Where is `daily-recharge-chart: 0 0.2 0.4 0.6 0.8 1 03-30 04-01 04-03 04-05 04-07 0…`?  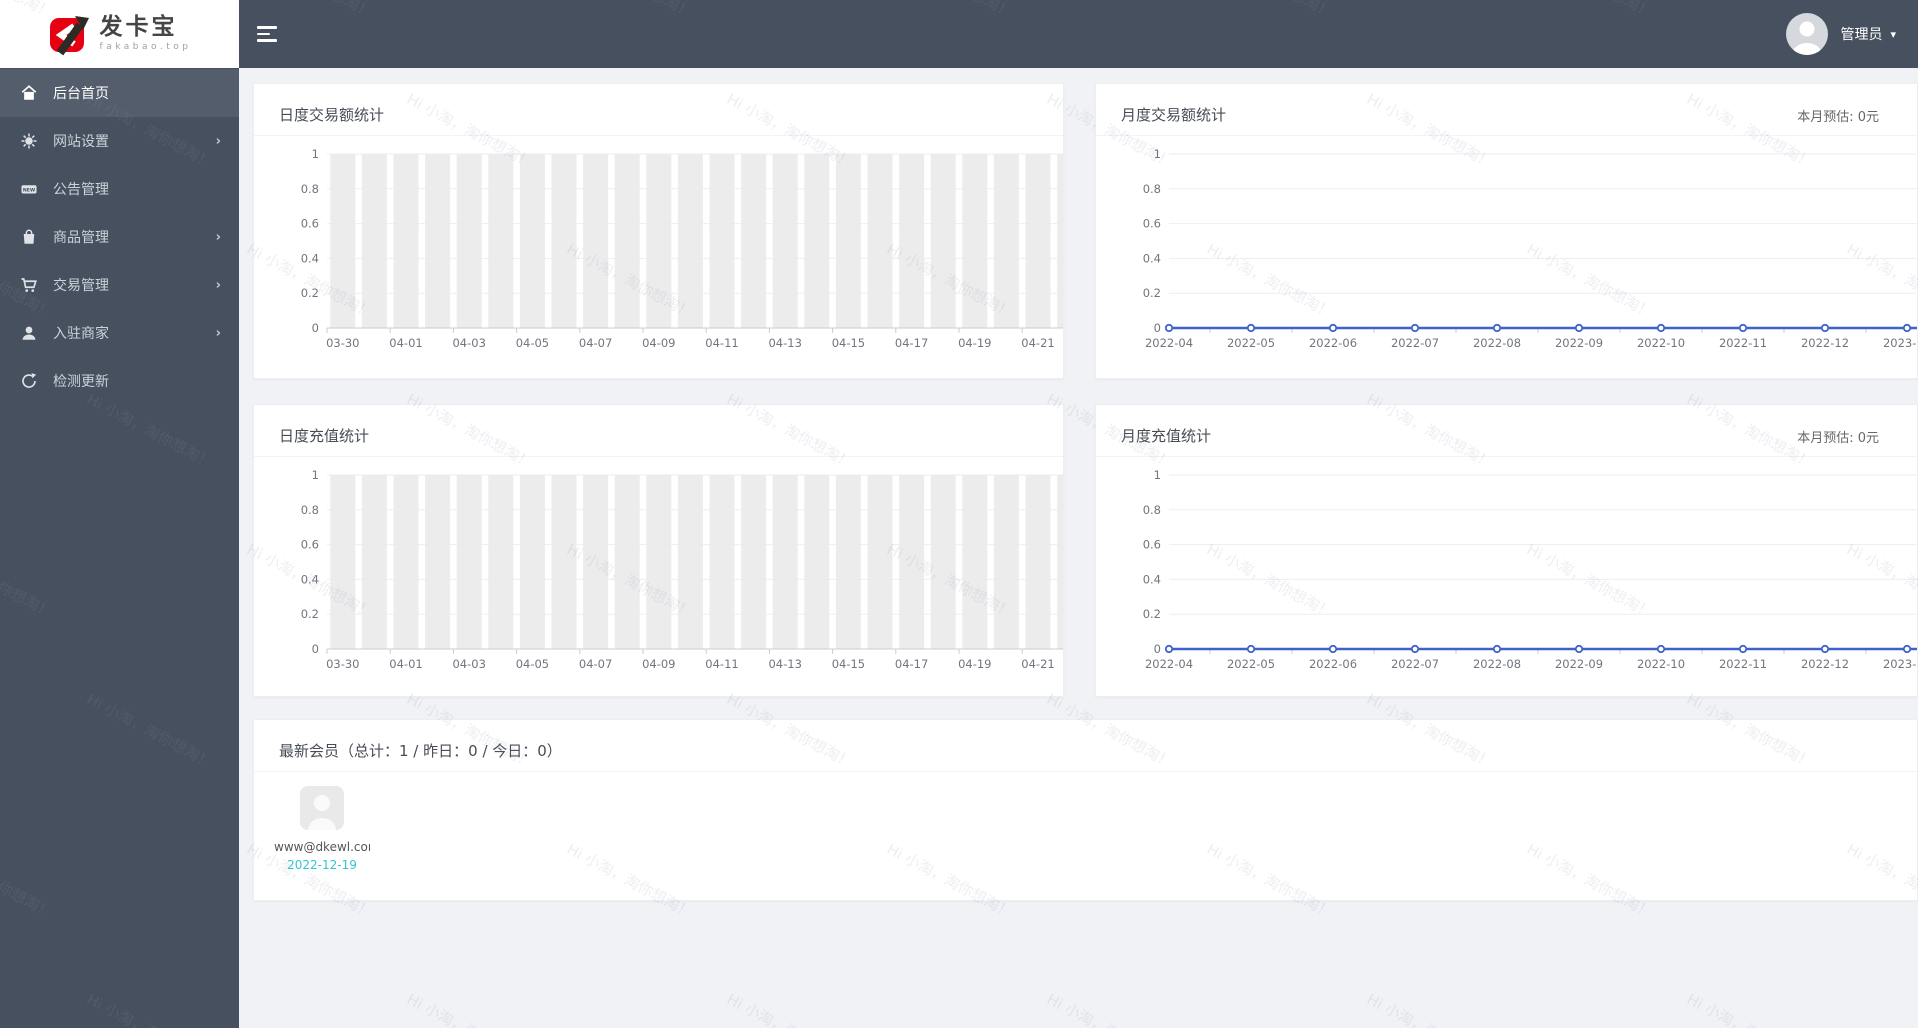 daily-recharge-chart: 0 0.2 0.4 0.6 0.8 1 03-30 04-01 04-03 04-05 04-07 0… is located at coordinates (667, 576).